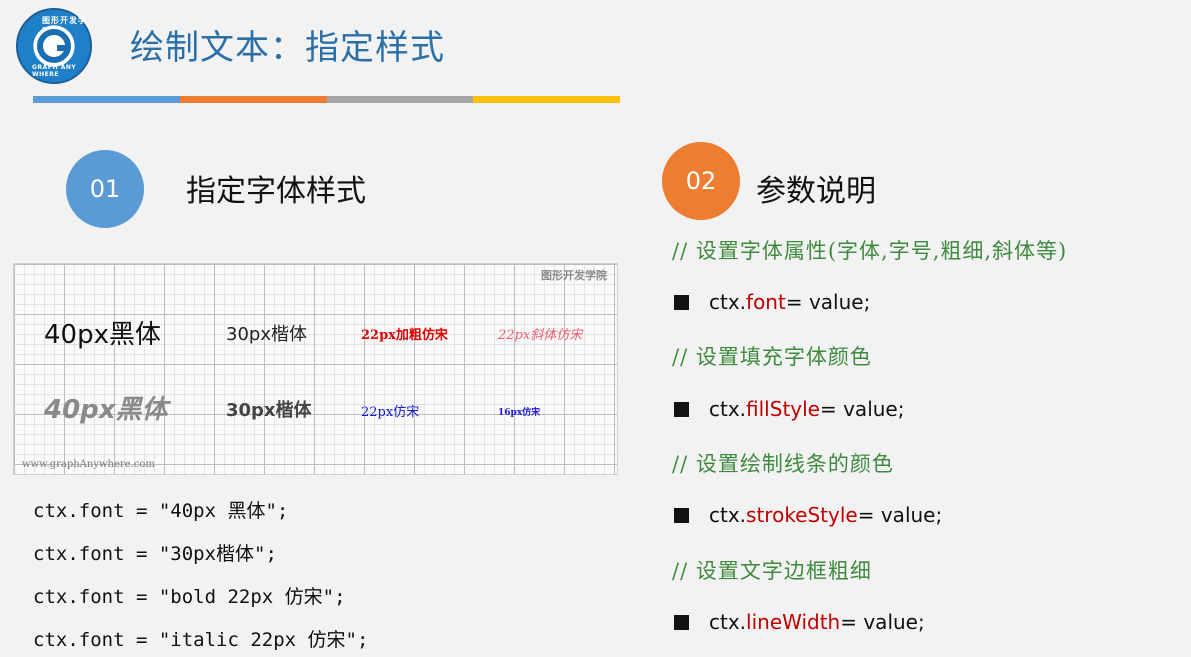 Image resolution: width=1191 pixels, height=657 pixels. I want to click on section-2-title: 参数说明, so click(816, 191).